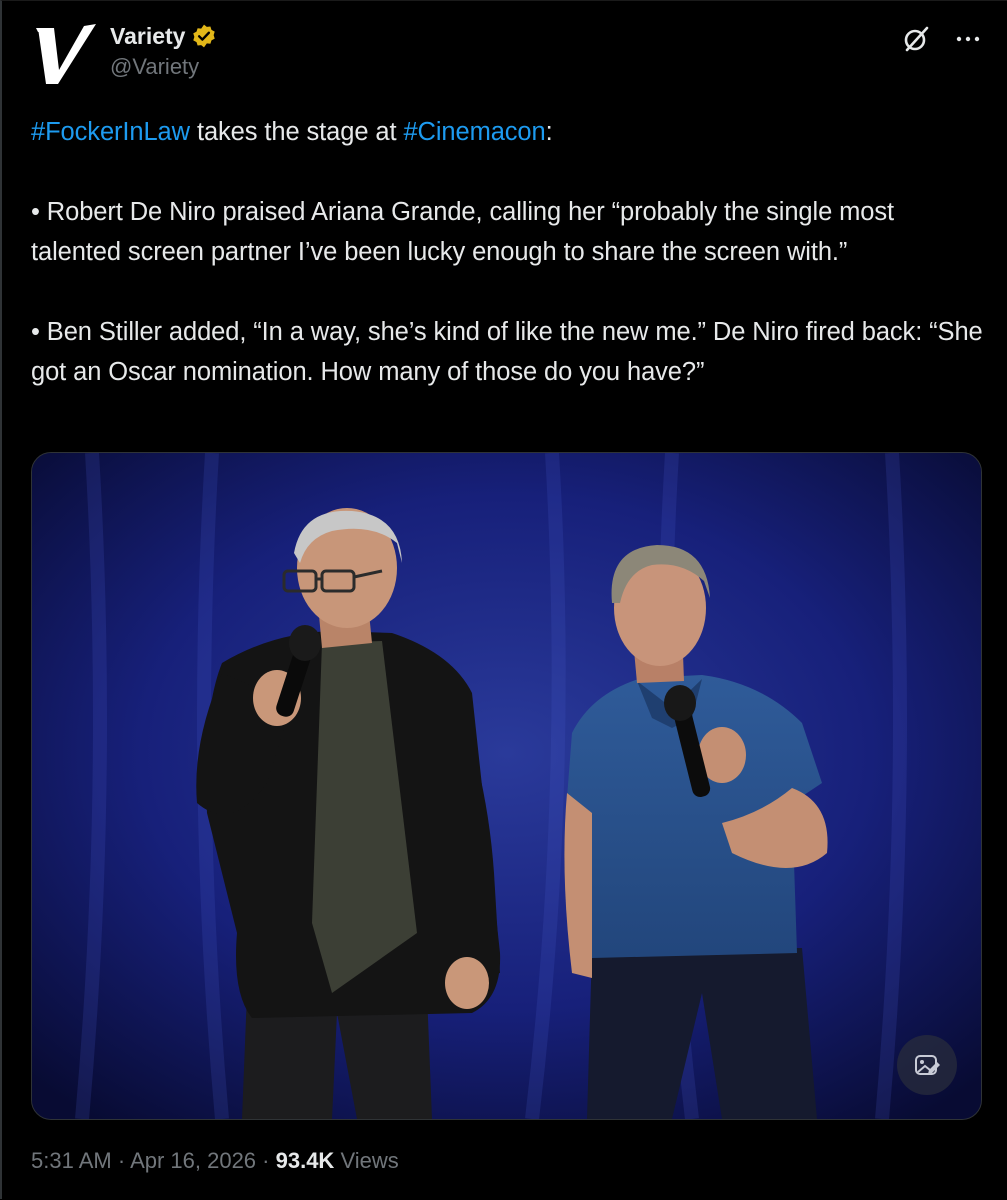 The height and width of the screenshot is (1200, 1007). I want to click on tweet-line-1-middle: takes the stage at, so click(296, 132).